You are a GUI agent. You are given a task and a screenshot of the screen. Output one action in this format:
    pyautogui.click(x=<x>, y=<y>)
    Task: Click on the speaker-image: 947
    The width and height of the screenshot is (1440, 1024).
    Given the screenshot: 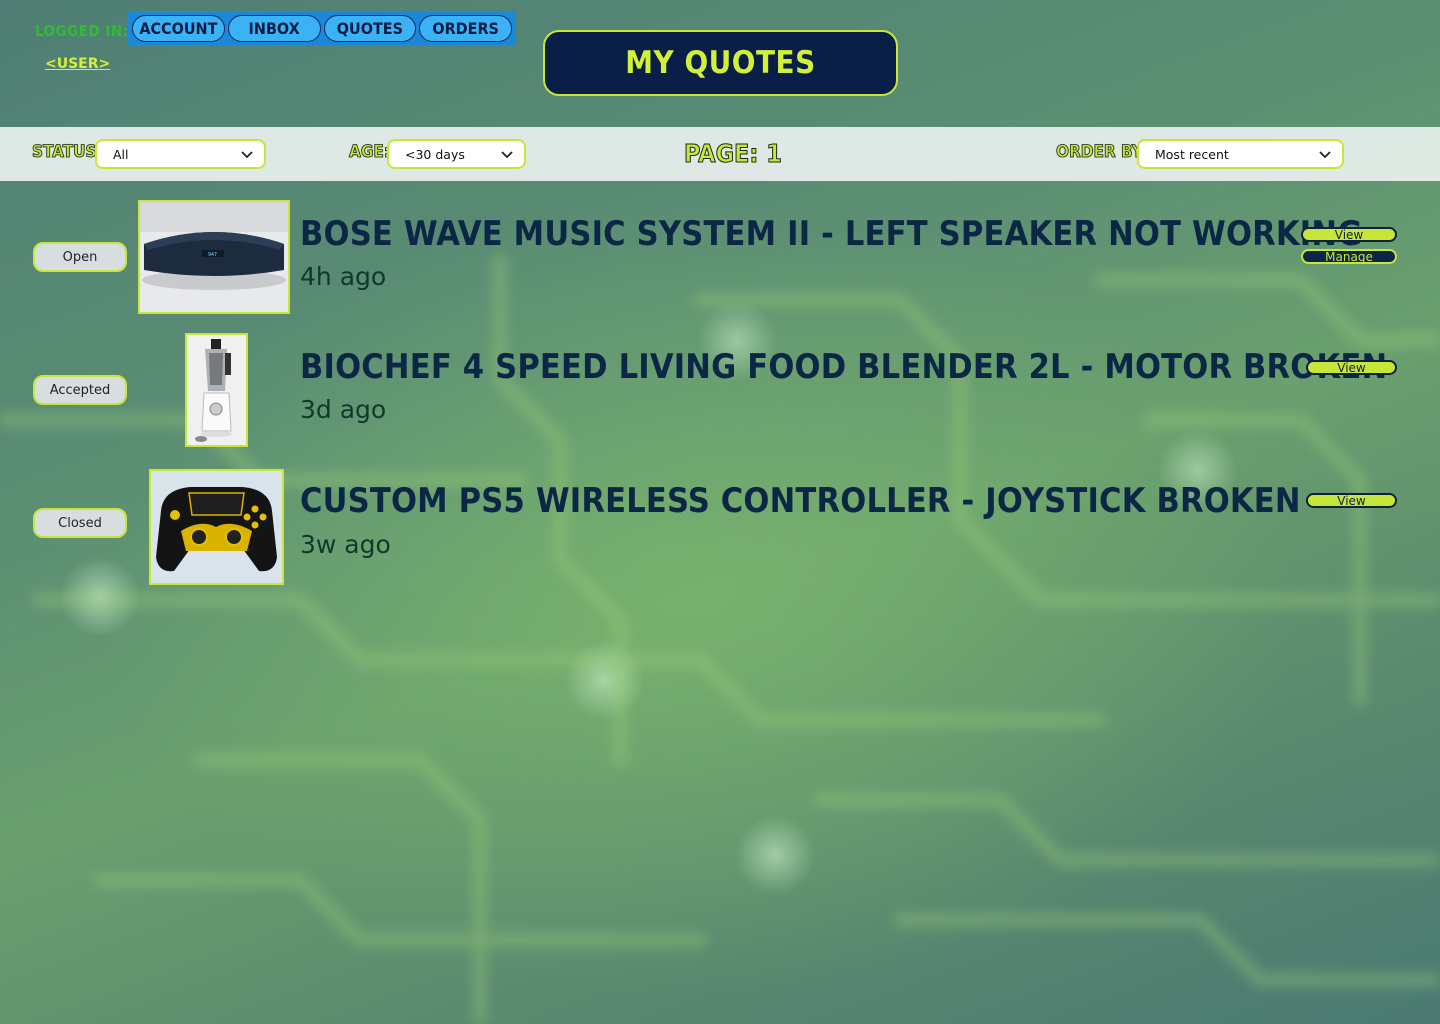 What is the action you would take?
    pyautogui.click(x=214, y=257)
    